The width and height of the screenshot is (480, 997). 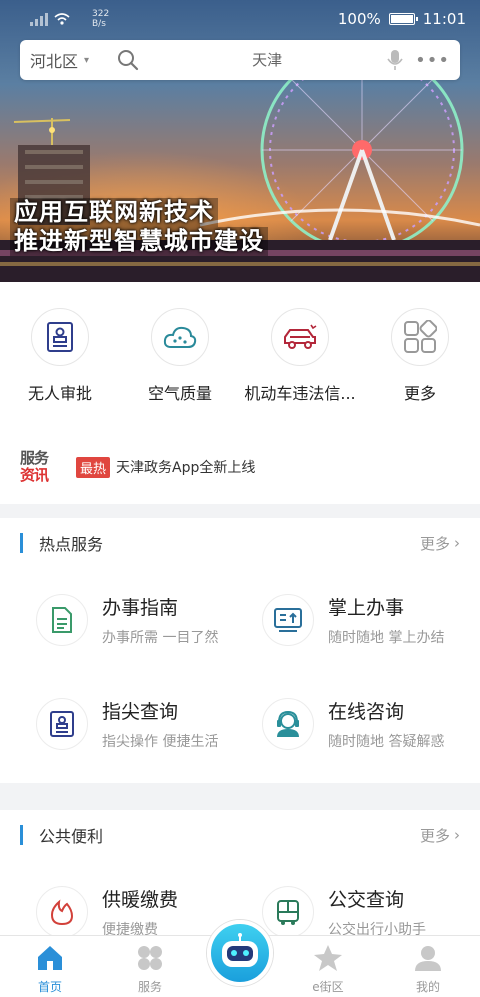 I want to click on news-ticker: 服务 资讯 最热 天津政务App全新上线, so click(x=137, y=467).